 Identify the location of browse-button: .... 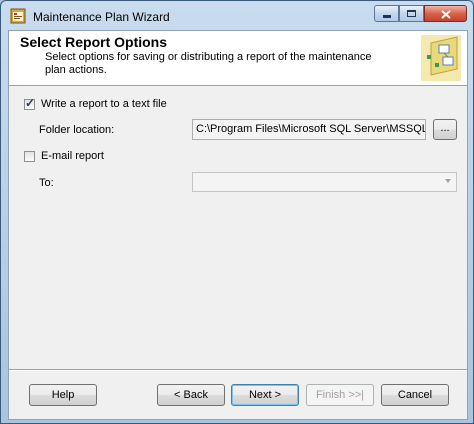
(445, 129).